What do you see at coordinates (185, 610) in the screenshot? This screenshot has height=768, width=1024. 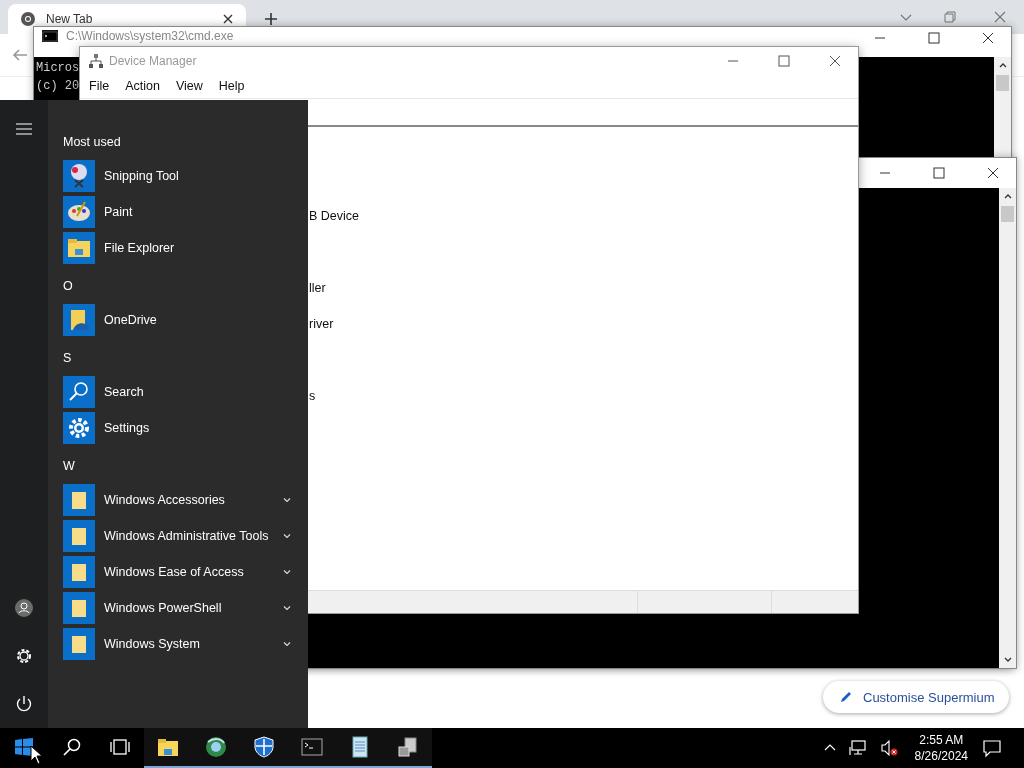 I see `app-list-item: Windows PowerShell` at bounding box center [185, 610].